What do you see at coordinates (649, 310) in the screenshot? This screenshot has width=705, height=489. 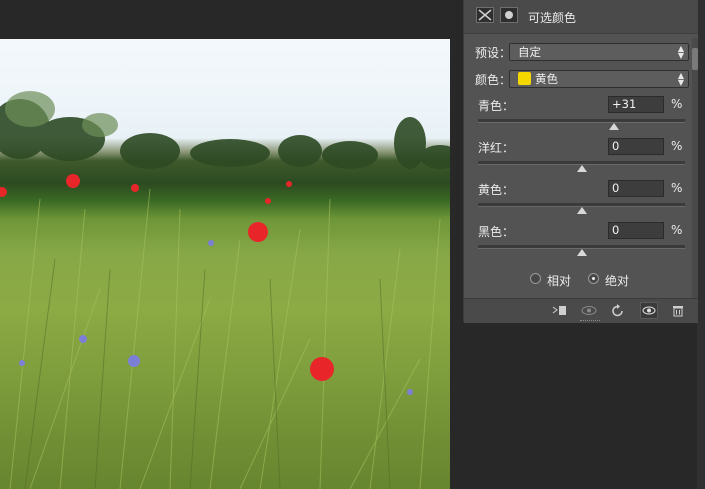 I see `visibility-eye-icon` at bounding box center [649, 310].